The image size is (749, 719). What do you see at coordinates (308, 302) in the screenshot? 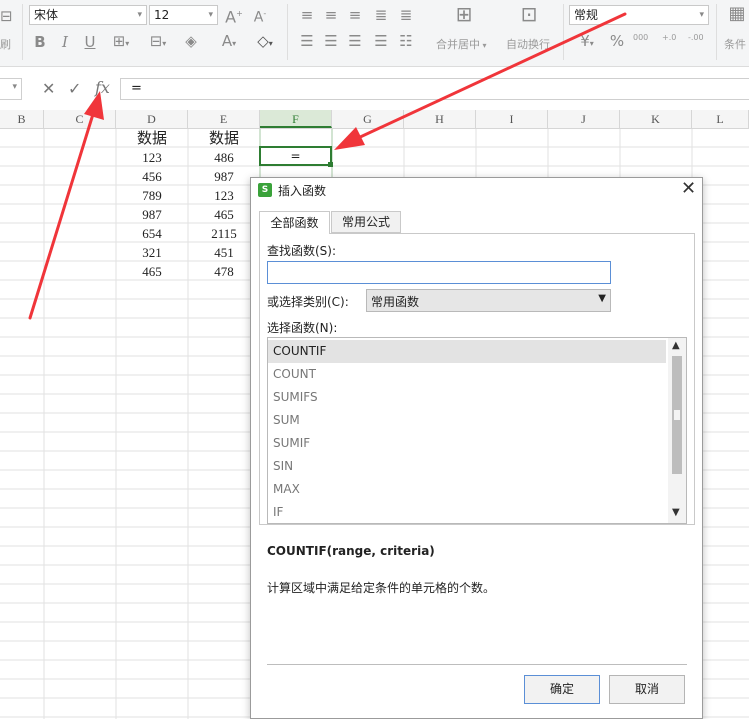
I see `category-label: 或选择类别(C):` at bounding box center [308, 302].